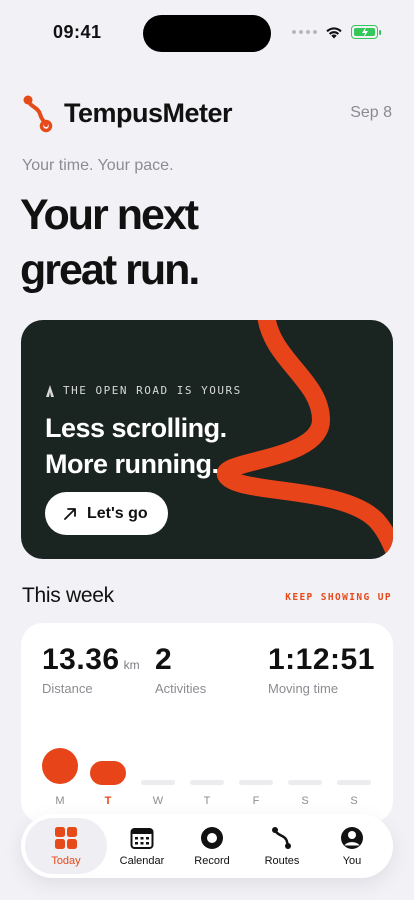 The height and width of the screenshot is (900, 414). Describe the element at coordinates (371, 112) in the screenshot. I see `header-date: Sep 8` at that location.